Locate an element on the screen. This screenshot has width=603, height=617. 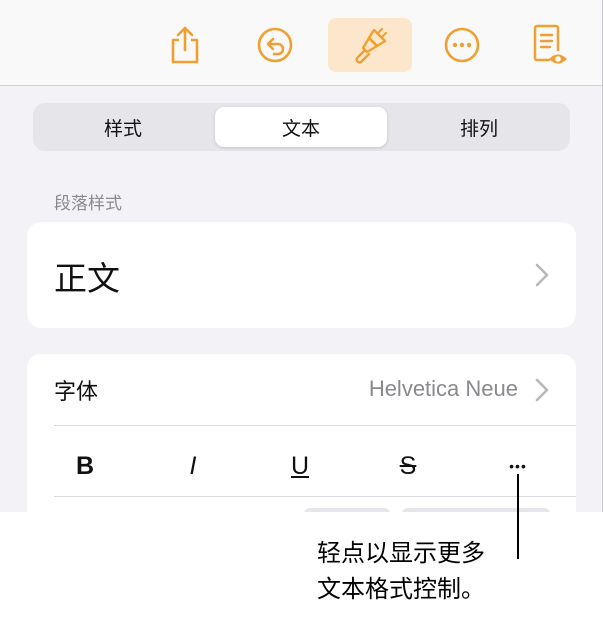
undo-icon is located at coordinates (275, 45).